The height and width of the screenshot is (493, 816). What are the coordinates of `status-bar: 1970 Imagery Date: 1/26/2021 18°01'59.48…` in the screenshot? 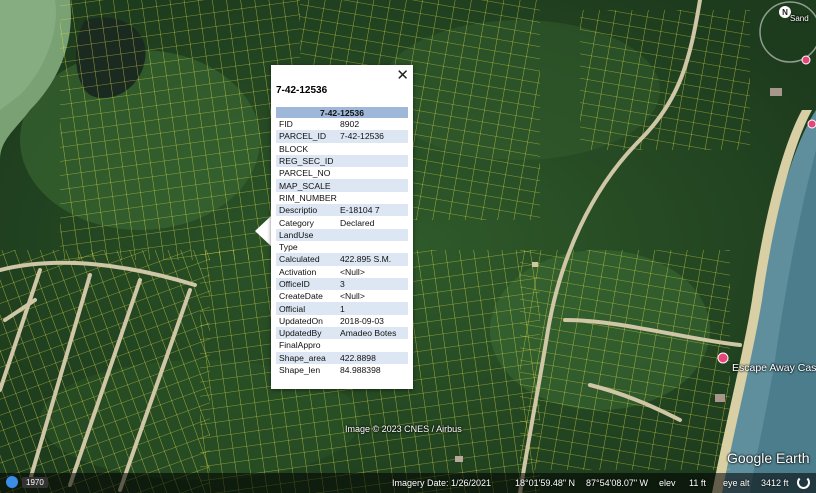 It's located at (408, 483).